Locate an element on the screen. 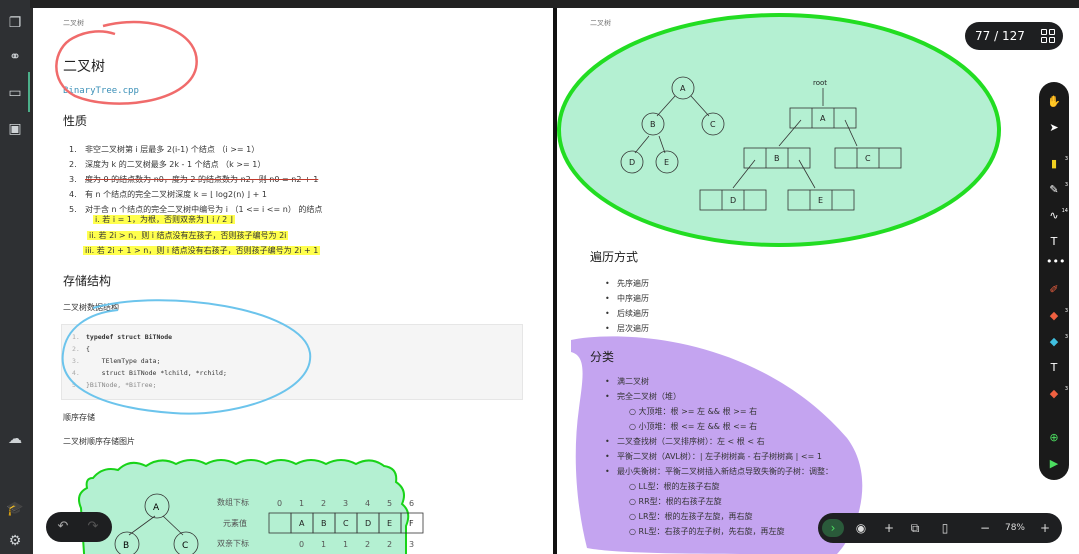 This screenshot has height=554, width=1079. add-icon: ⊕ is located at coordinates (1054, 438).